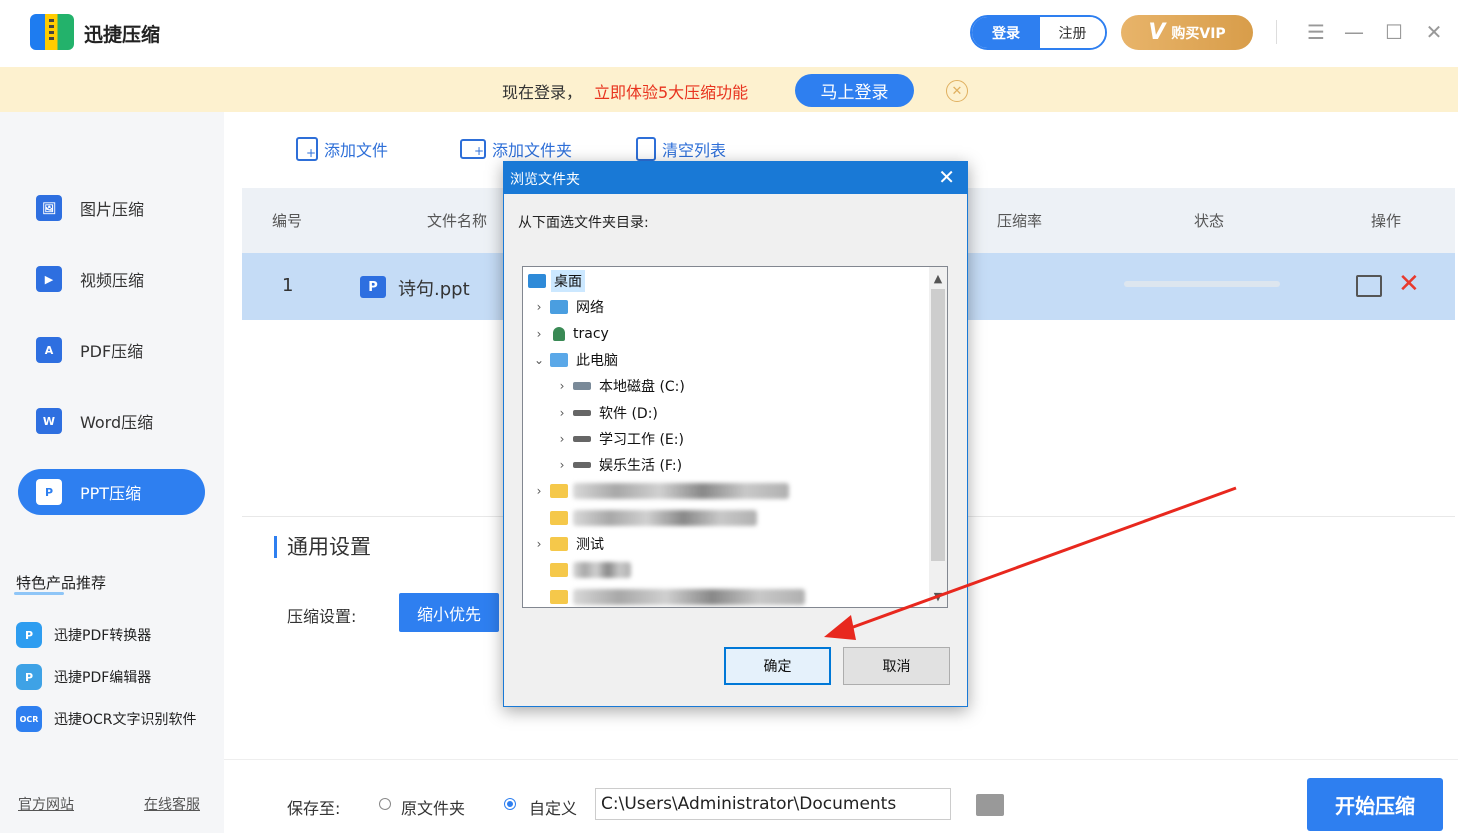 This screenshot has width=1458, height=833. I want to click on recommend-label: 迅捷PDF转换器, so click(103, 636).